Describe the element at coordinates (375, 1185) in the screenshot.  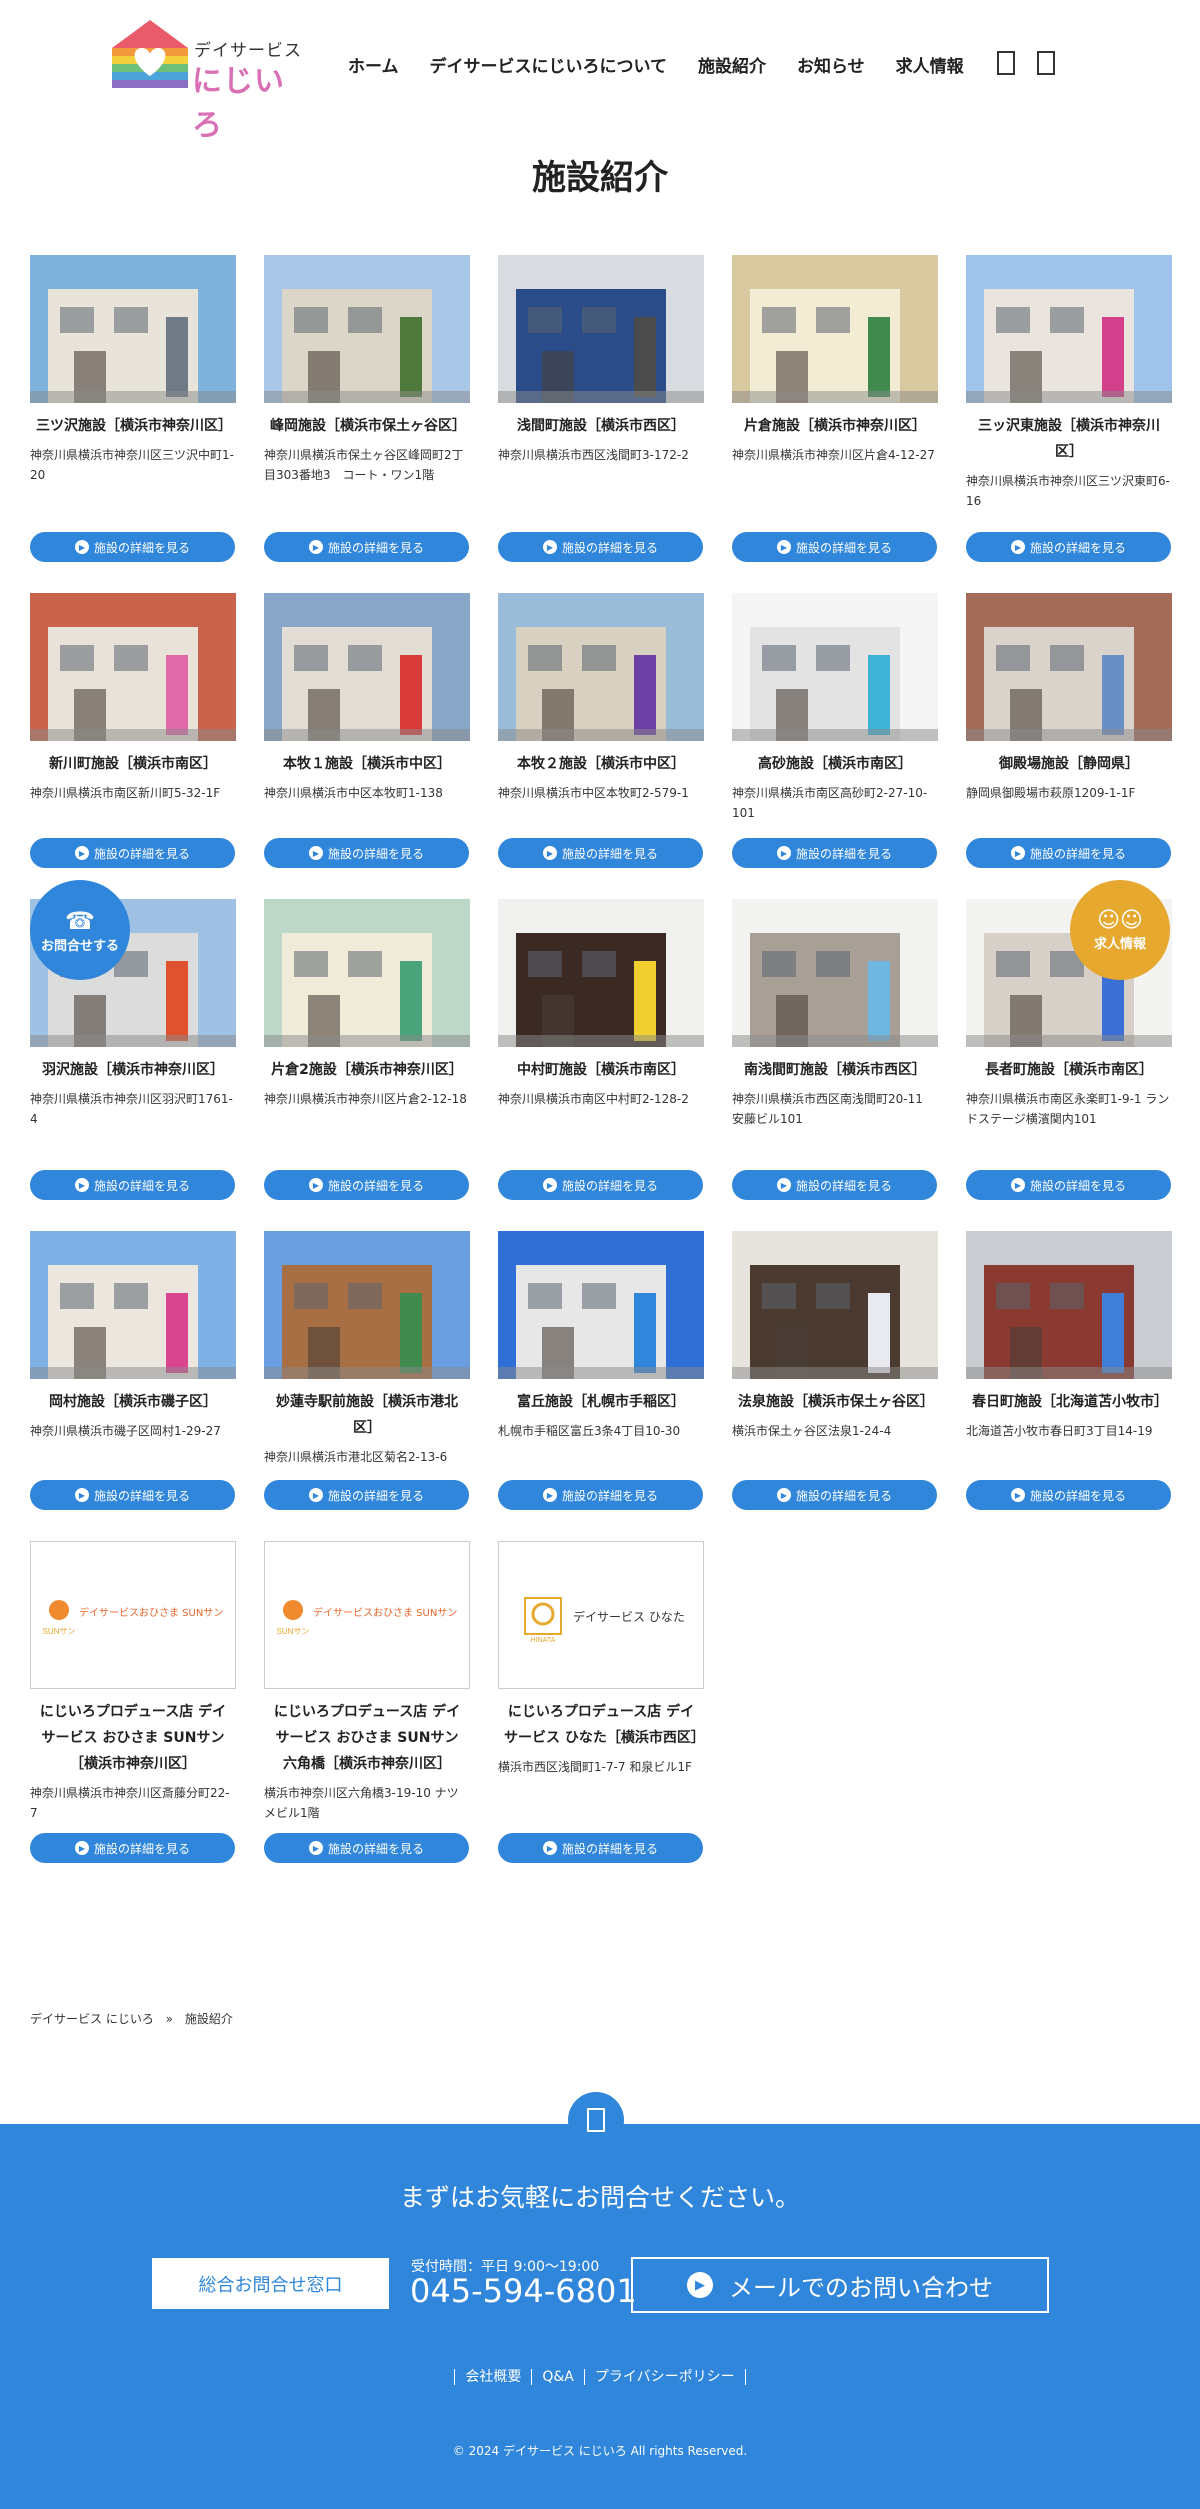
I see `detail-button-label: 施設の詳細を見る` at that location.